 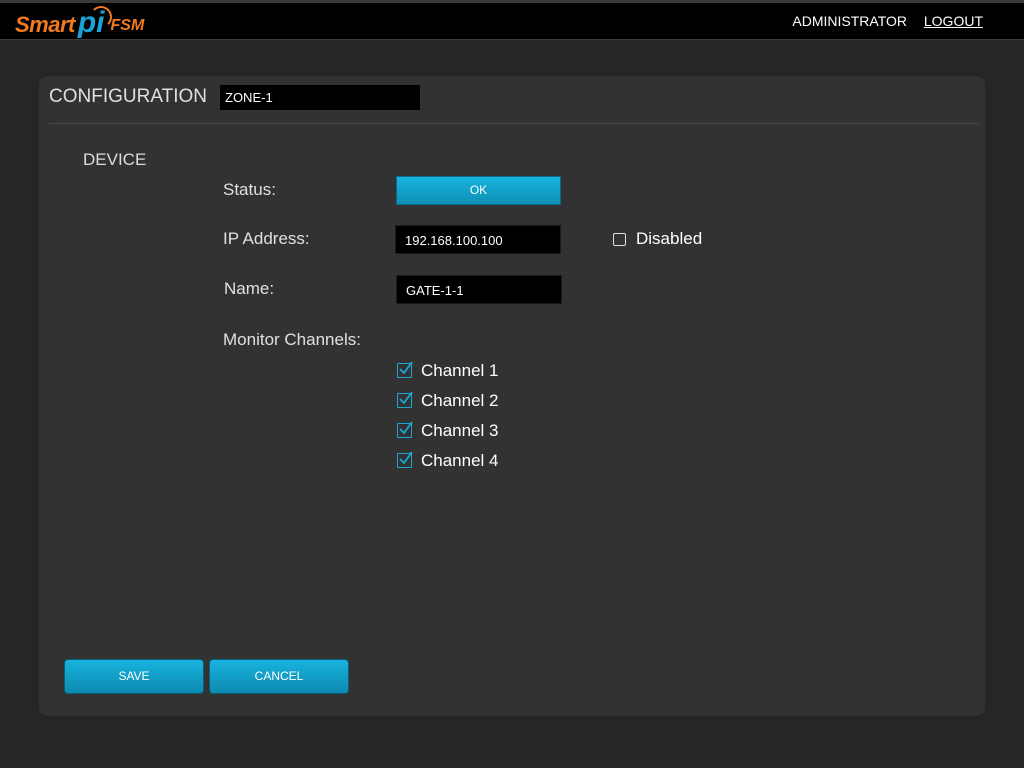 I want to click on channel-2-label: Channel 2, so click(x=460, y=400).